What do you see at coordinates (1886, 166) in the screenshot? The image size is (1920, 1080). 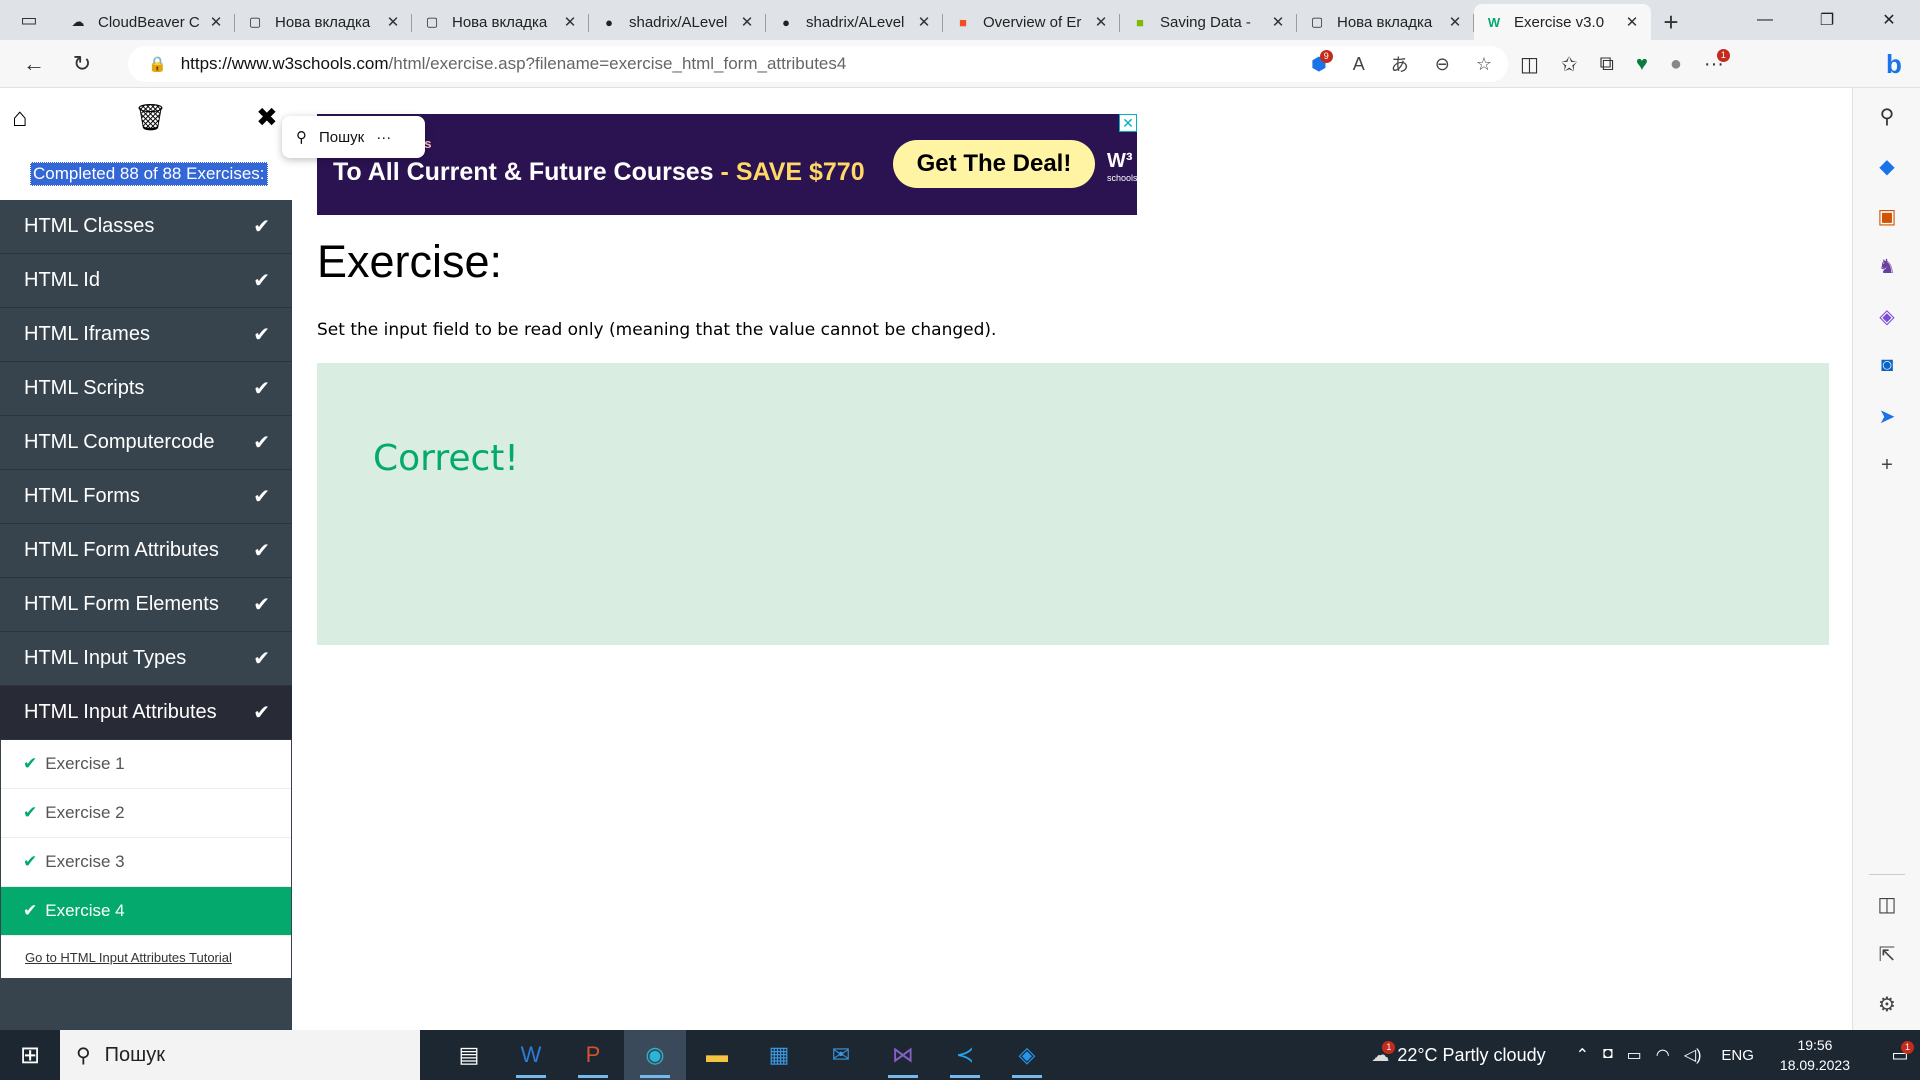 I see `shopping-tag-icon: ◆` at bounding box center [1886, 166].